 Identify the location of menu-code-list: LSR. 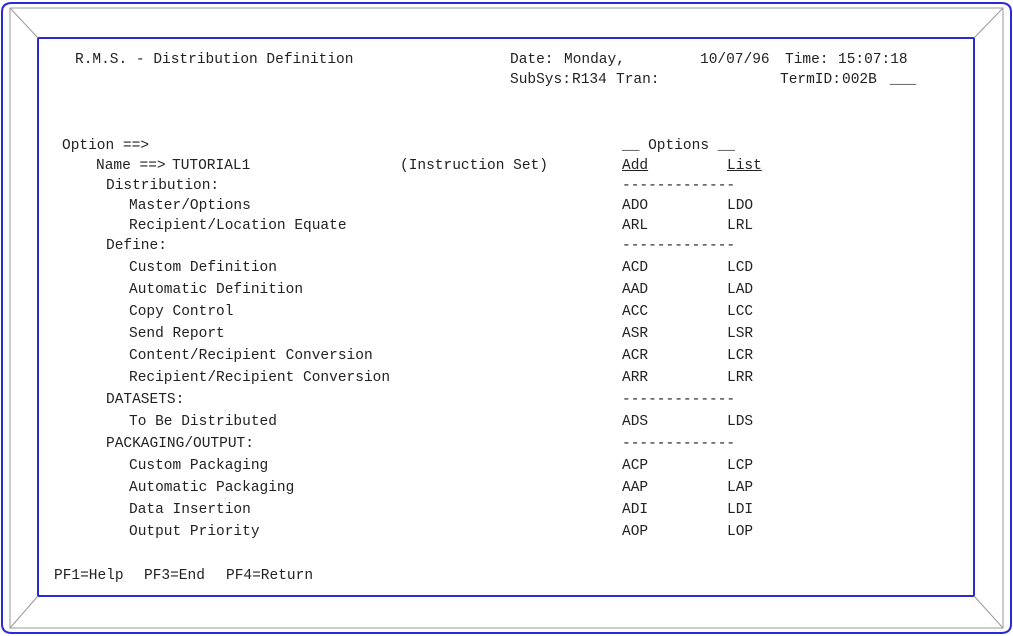
(740, 334).